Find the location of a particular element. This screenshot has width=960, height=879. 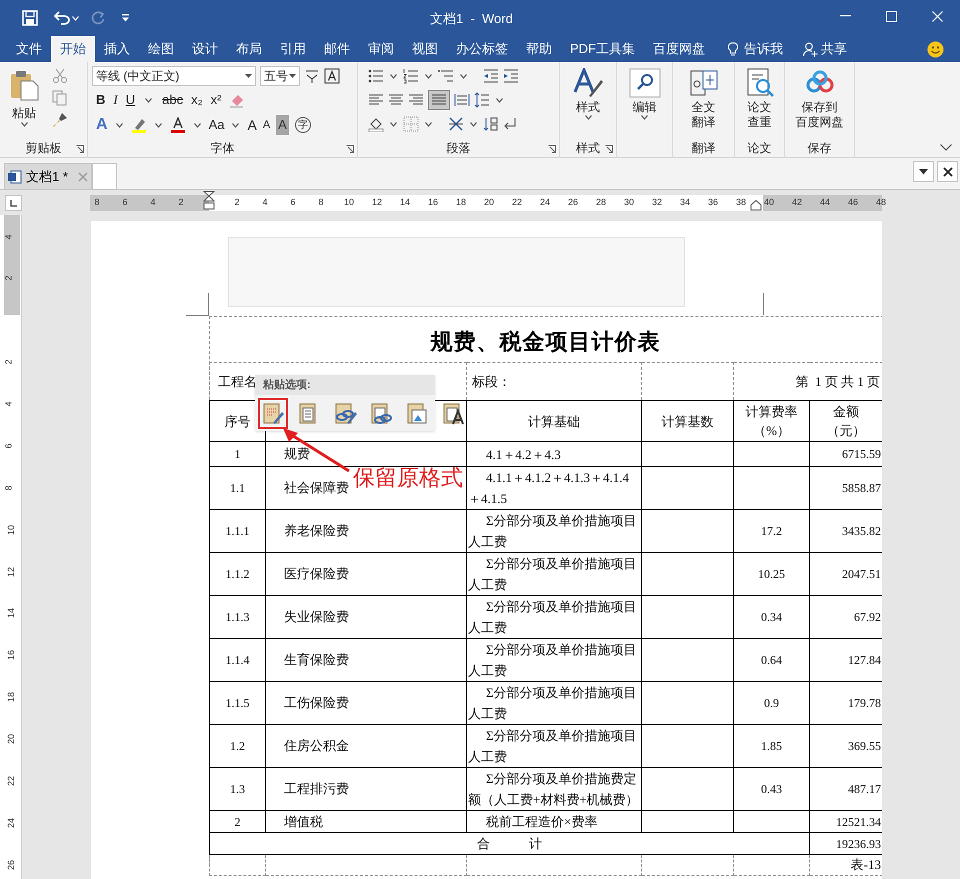

menu-tab: 设计 is located at coordinates (205, 49).